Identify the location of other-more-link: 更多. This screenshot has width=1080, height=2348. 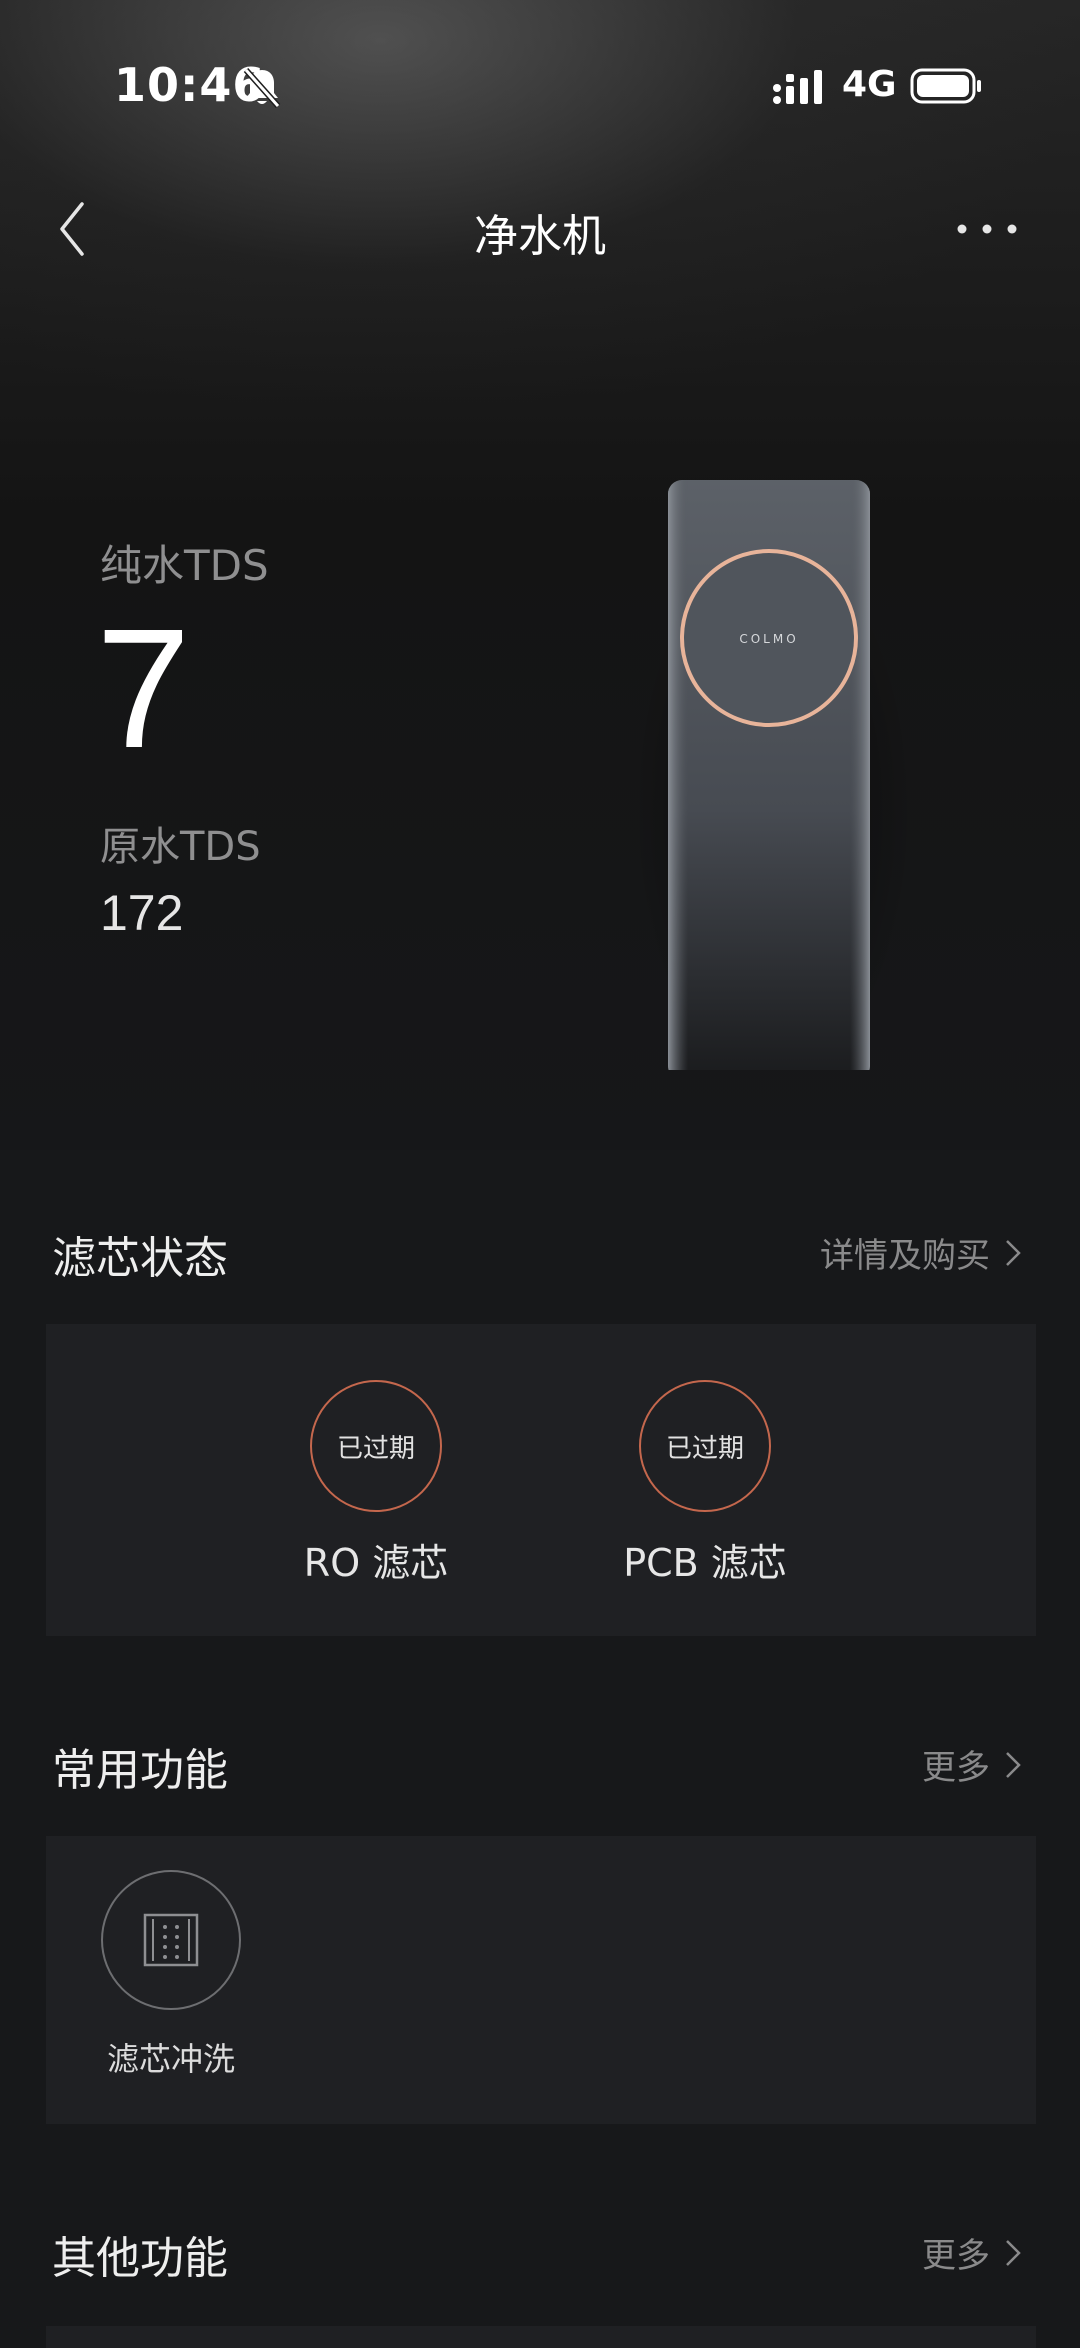
(972, 2252).